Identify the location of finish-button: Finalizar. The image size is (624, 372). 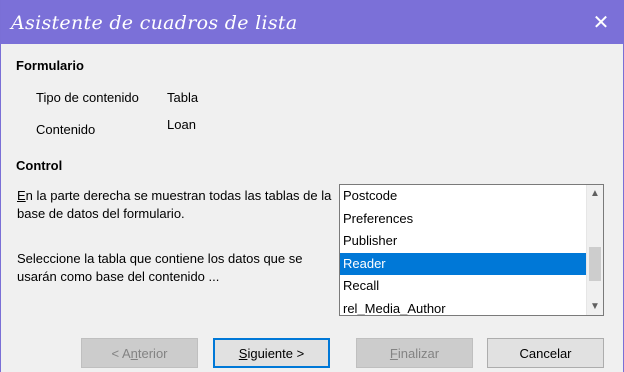
(414, 353).